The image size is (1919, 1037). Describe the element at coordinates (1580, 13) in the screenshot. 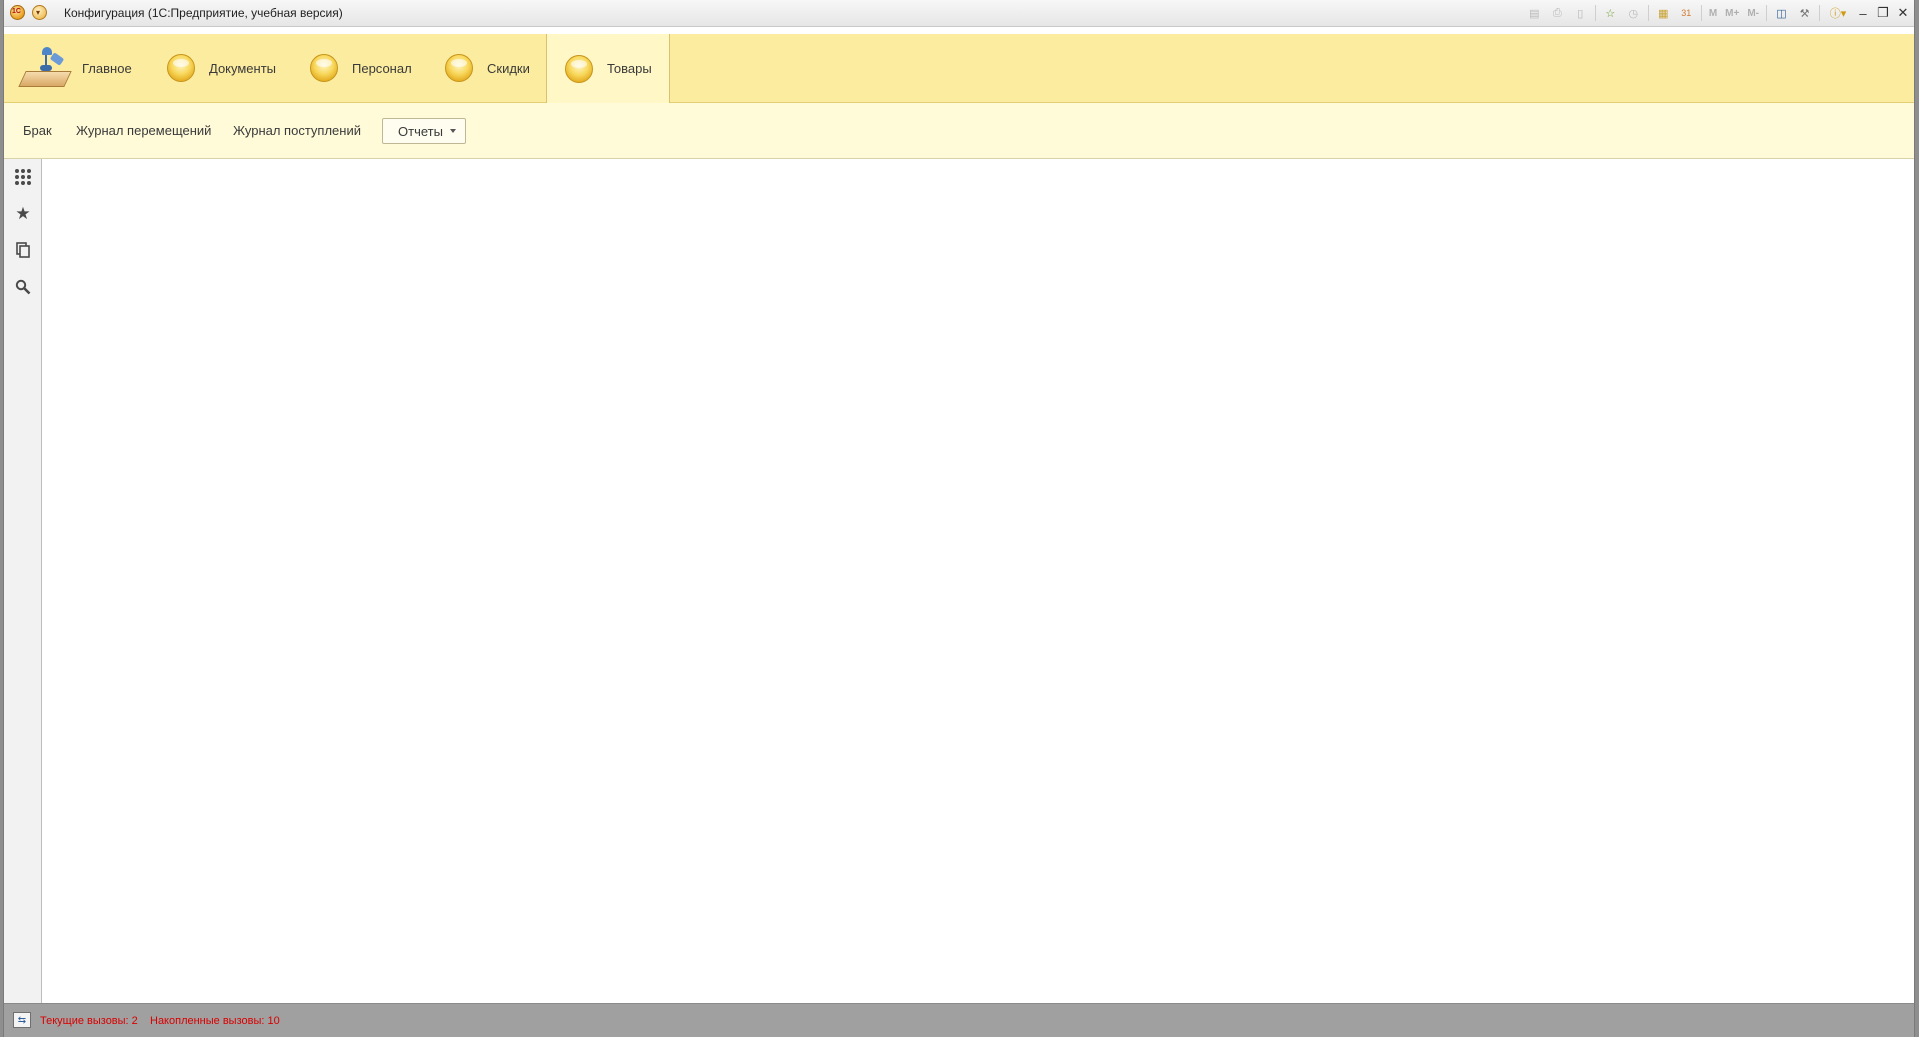

I see `preview-icon: ▯` at that location.